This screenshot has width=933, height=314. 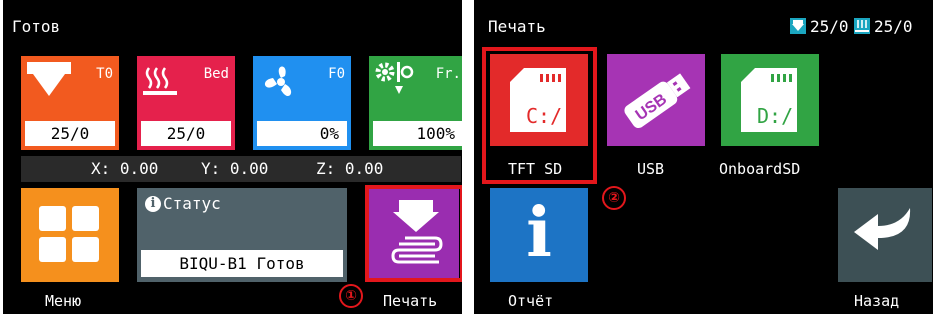 What do you see at coordinates (410, 301) in the screenshot?
I see `print-label: Печать` at bounding box center [410, 301].